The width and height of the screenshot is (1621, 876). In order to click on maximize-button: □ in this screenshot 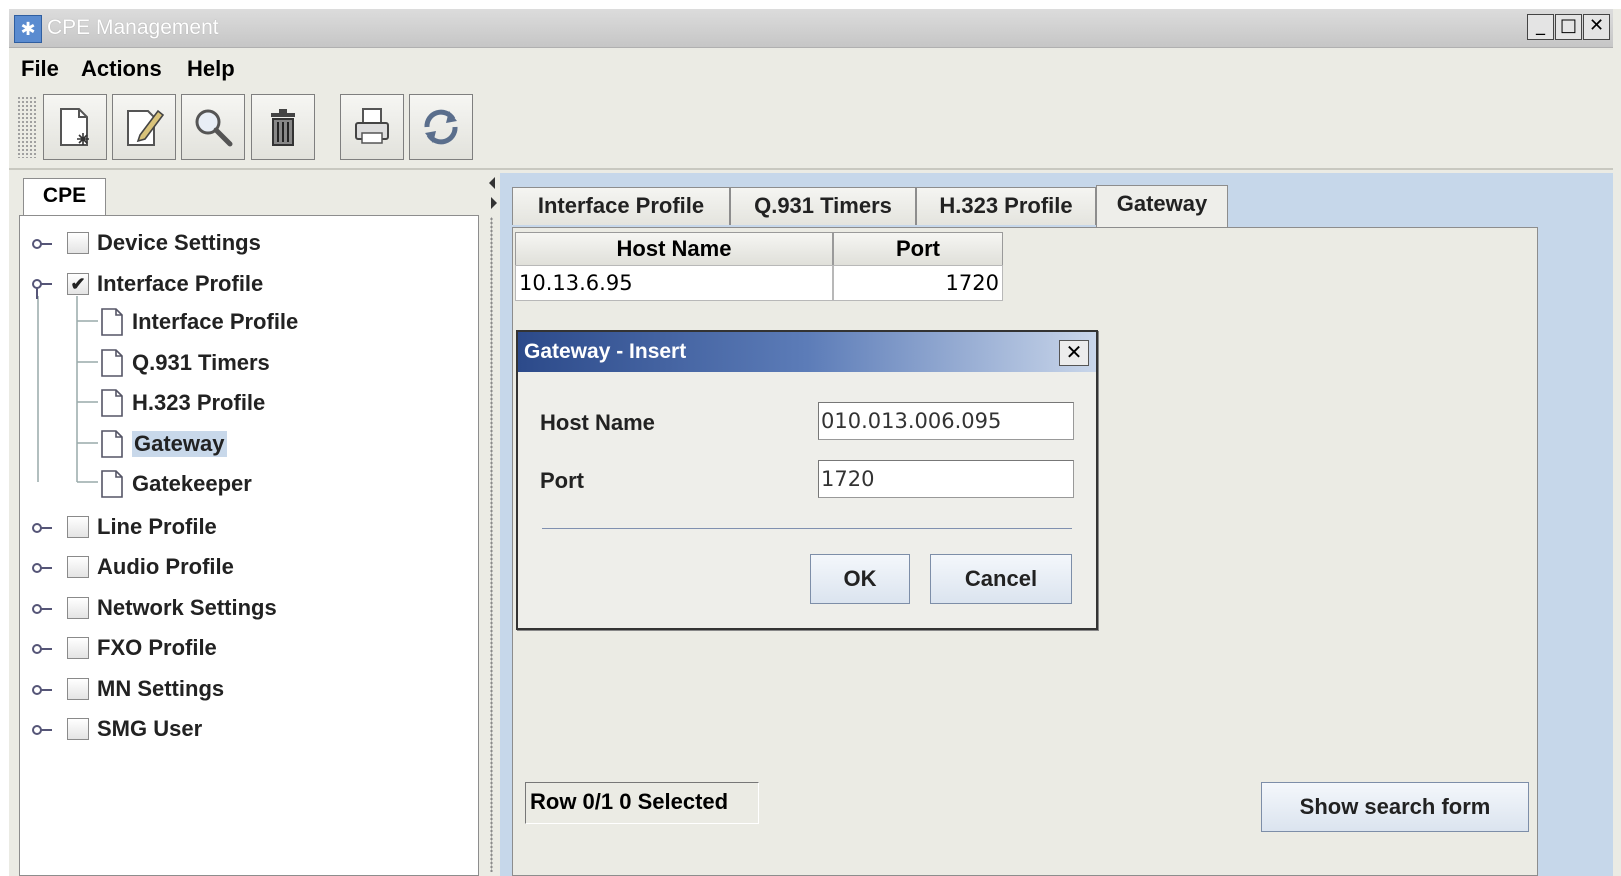, I will do `click(1568, 27)`.